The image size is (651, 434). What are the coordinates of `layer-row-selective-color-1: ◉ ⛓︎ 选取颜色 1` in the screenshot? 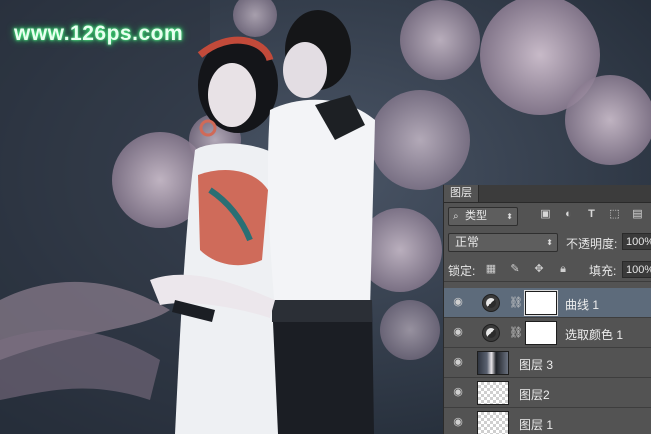 It's located at (547, 333).